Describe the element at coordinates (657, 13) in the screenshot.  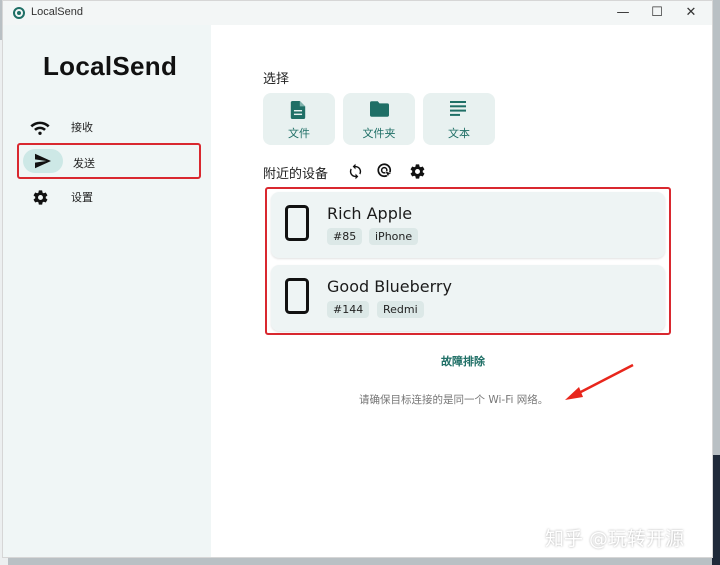
I see `maximize-button: ☐` at that location.